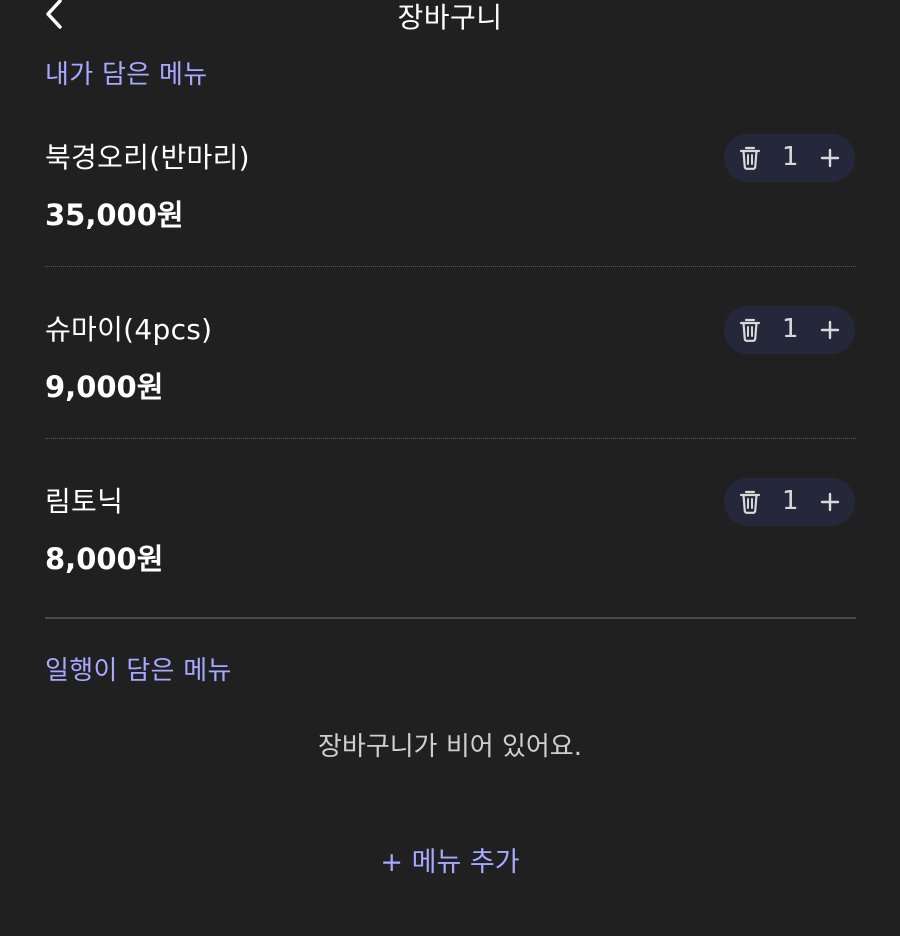 The image size is (900, 936). I want to click on empty-cart-message: 장바구니가 비어 있어요., so click(450, 747).